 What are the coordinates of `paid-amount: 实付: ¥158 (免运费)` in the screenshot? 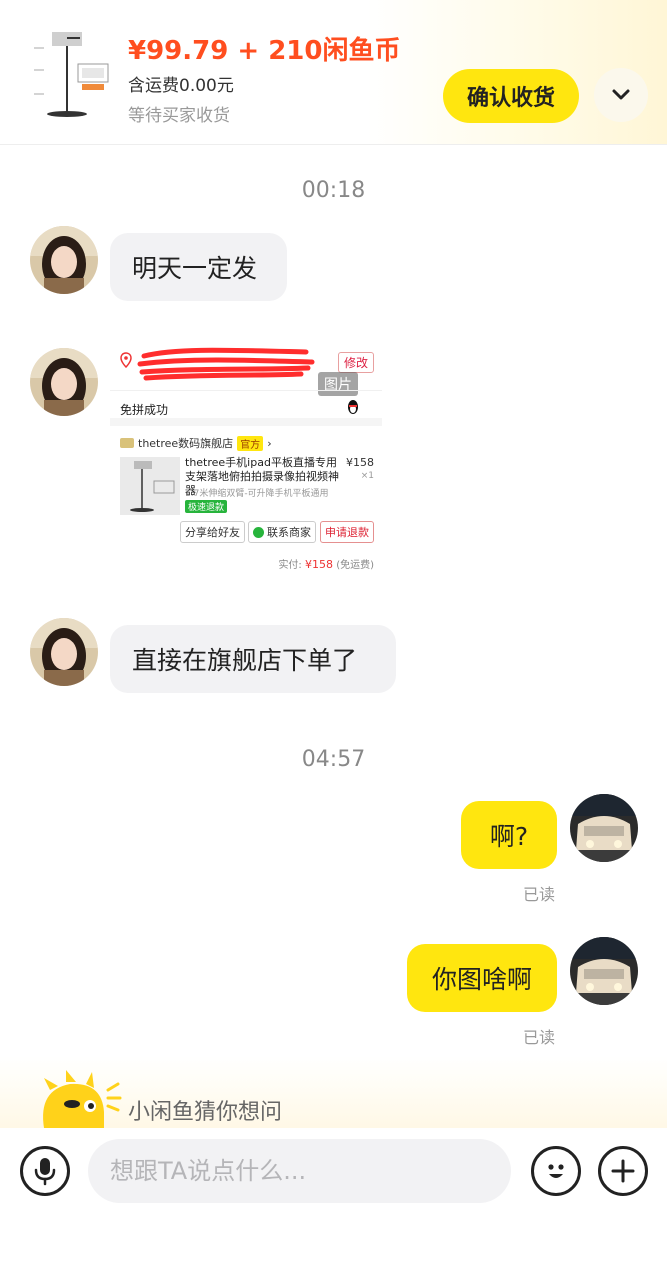 It's located at (326, 564).